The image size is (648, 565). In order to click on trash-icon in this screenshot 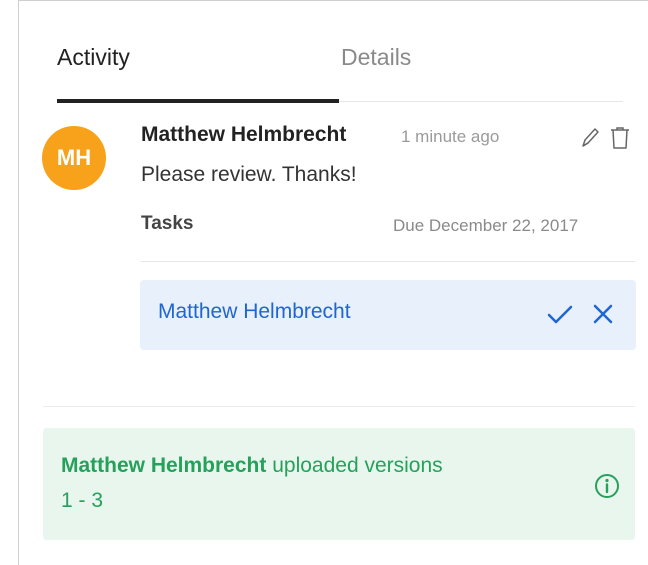, I will do `click(620, 138)`.